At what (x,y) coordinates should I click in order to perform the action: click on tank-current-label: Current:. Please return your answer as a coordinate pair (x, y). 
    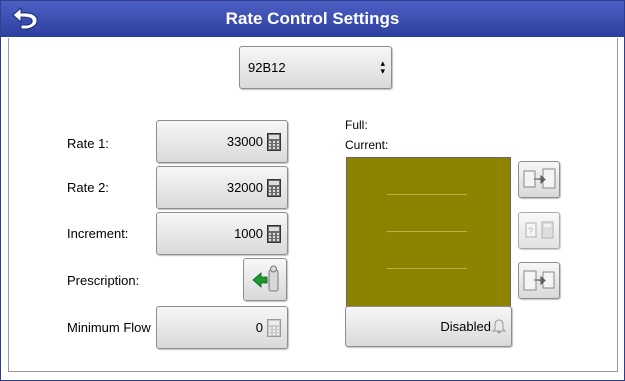
    Looking at the image, I should click on (367, 145).